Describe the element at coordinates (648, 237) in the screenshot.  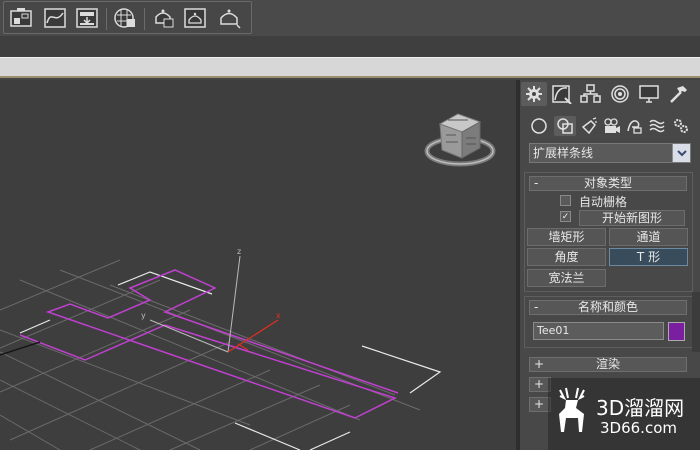
I see `channel-button: 通道` at that location.